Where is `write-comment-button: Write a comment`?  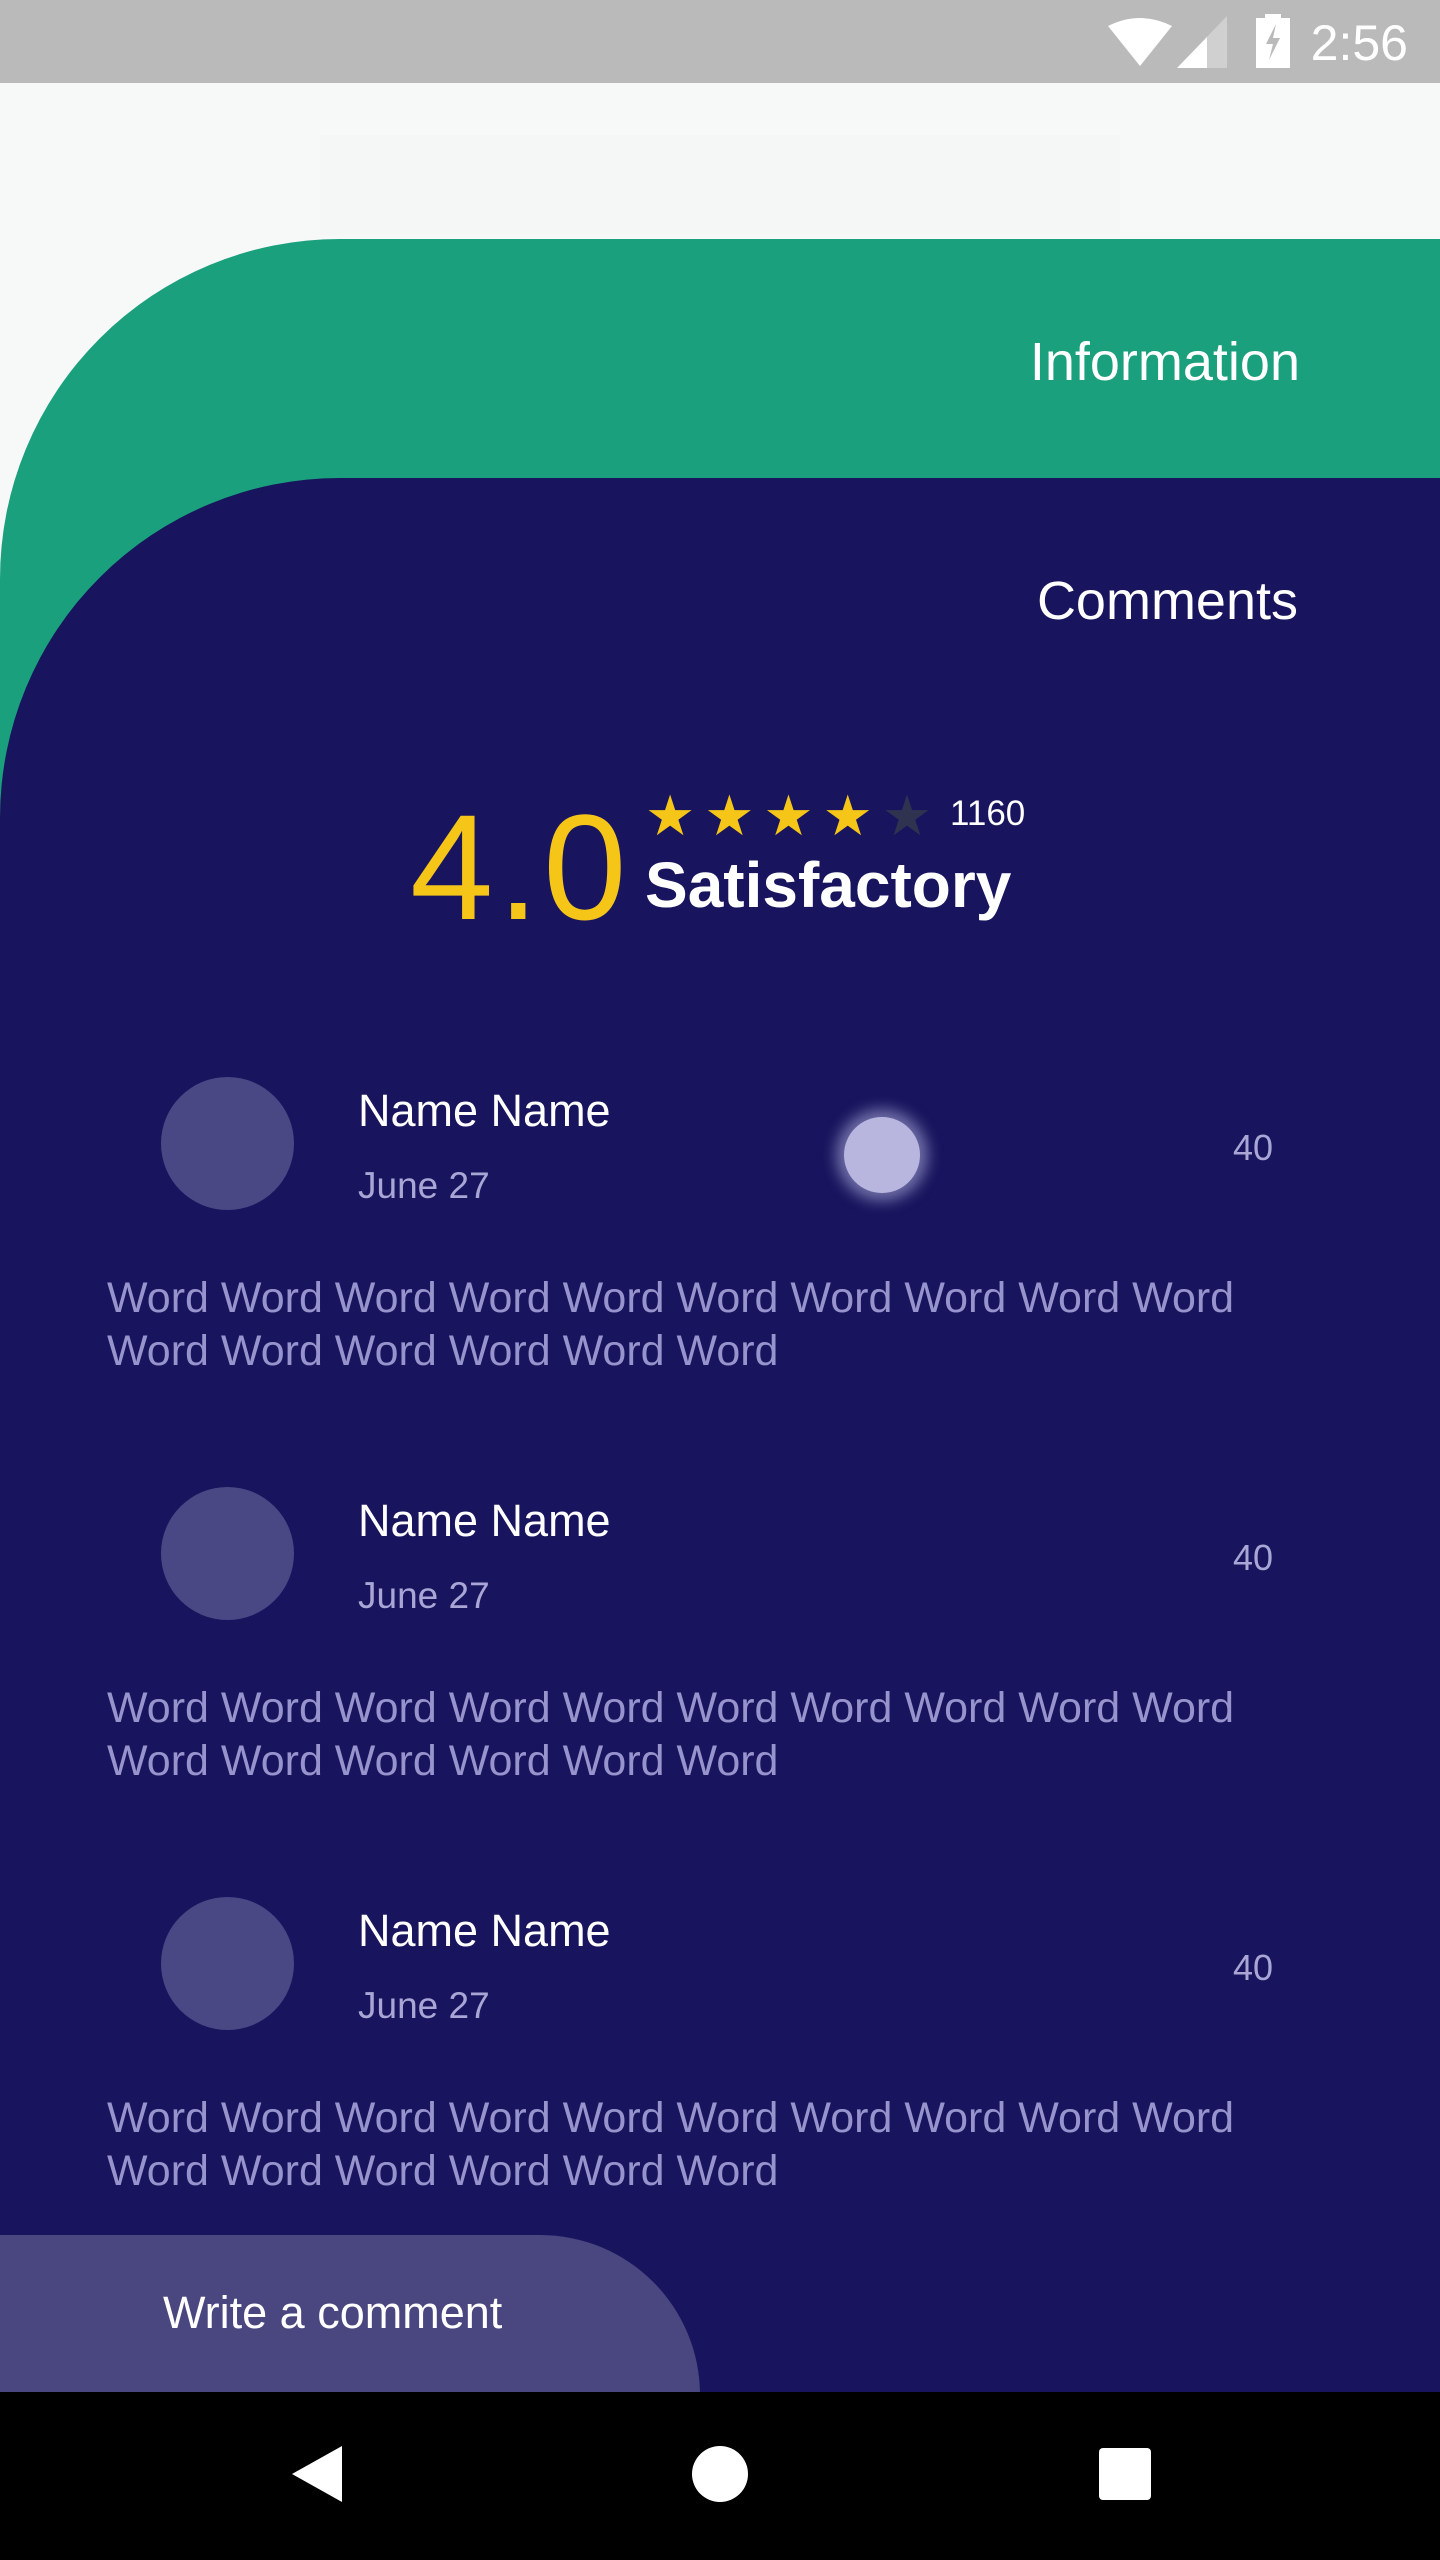 write-comment-button: Write a comment is located at coordinates (350, 2315).